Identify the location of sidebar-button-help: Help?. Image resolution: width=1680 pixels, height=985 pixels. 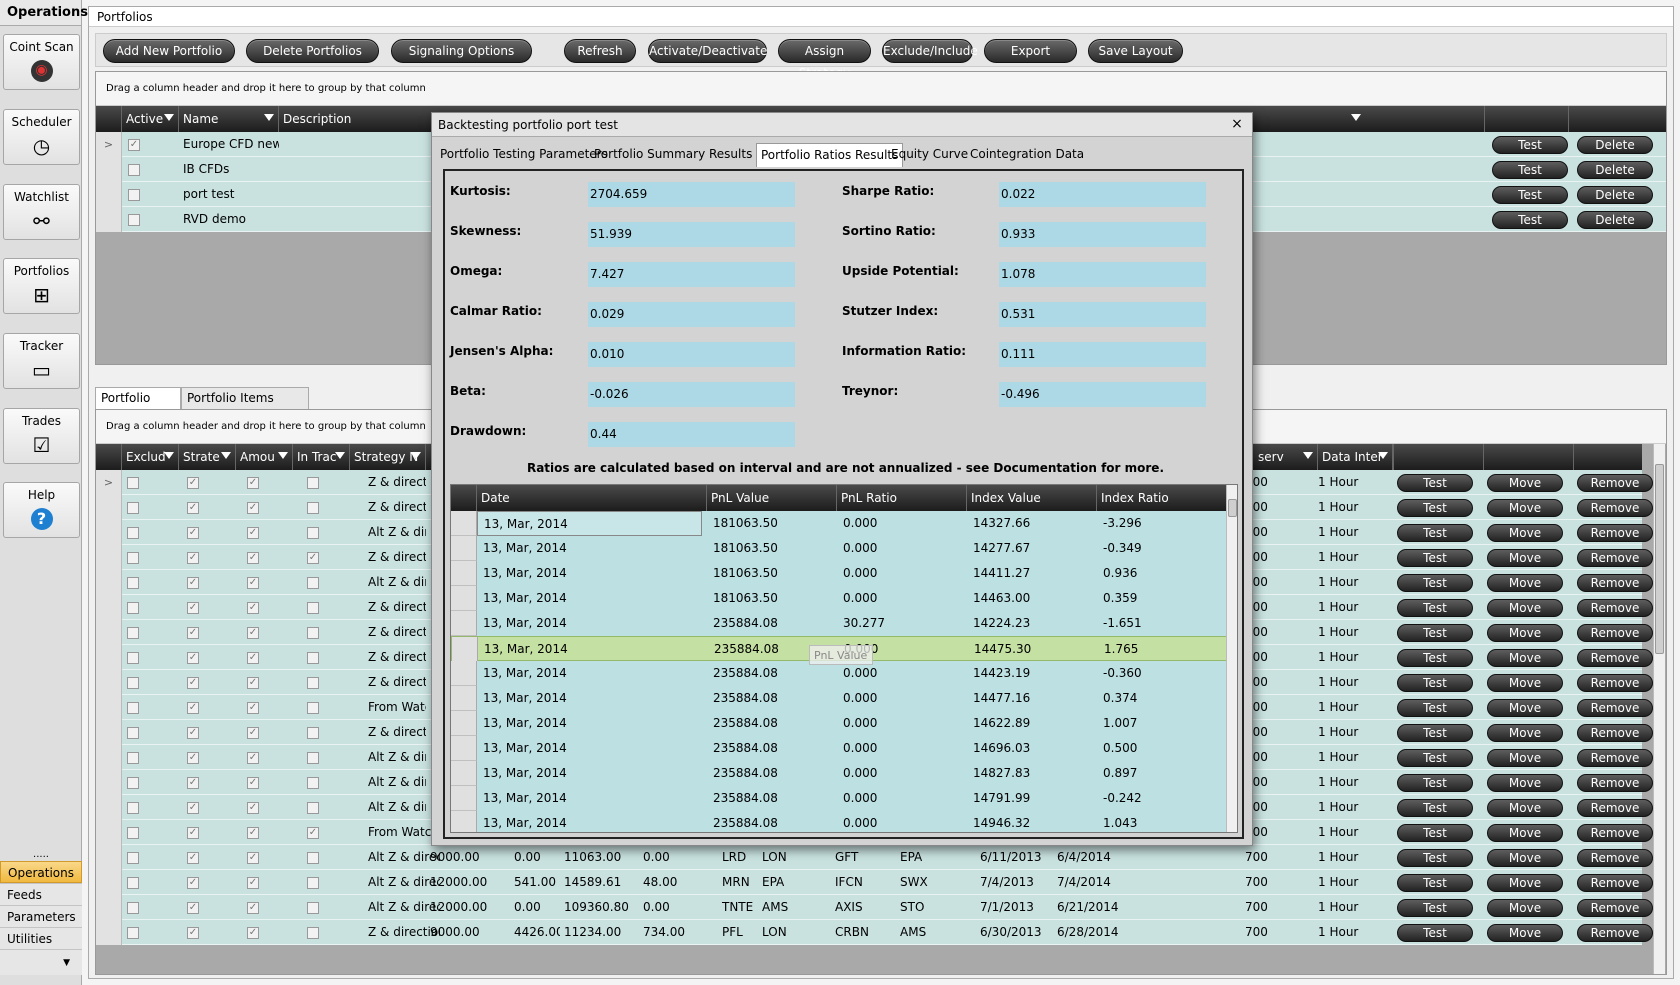
(41, 510).